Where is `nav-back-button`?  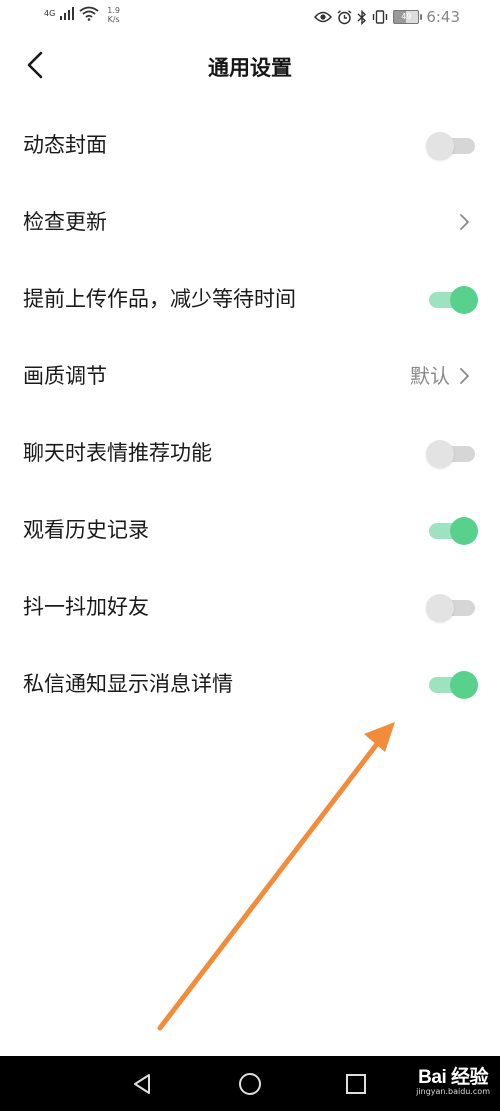
nav-back-button is located at coordinates (143, 1084).